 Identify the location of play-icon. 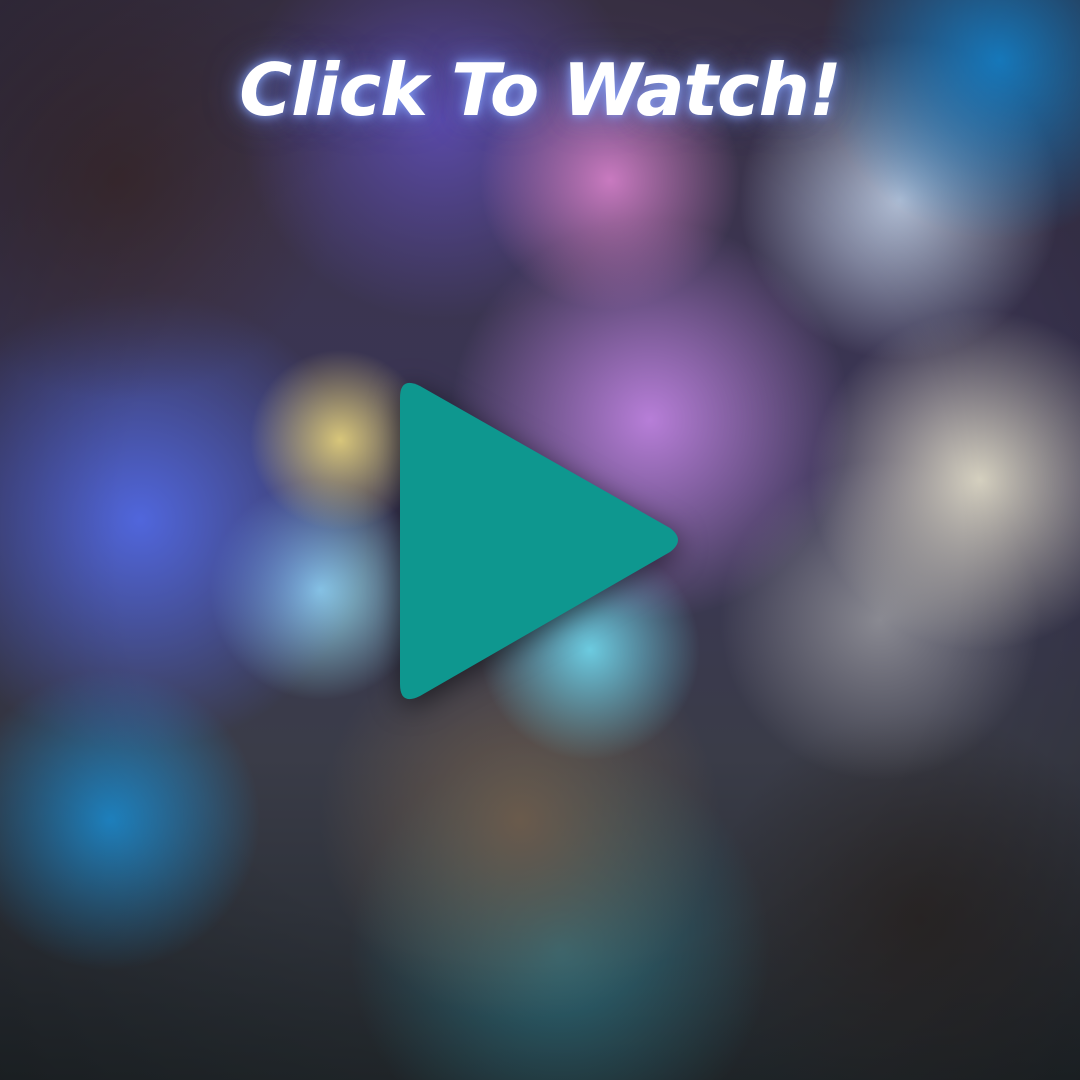
(539, 541).